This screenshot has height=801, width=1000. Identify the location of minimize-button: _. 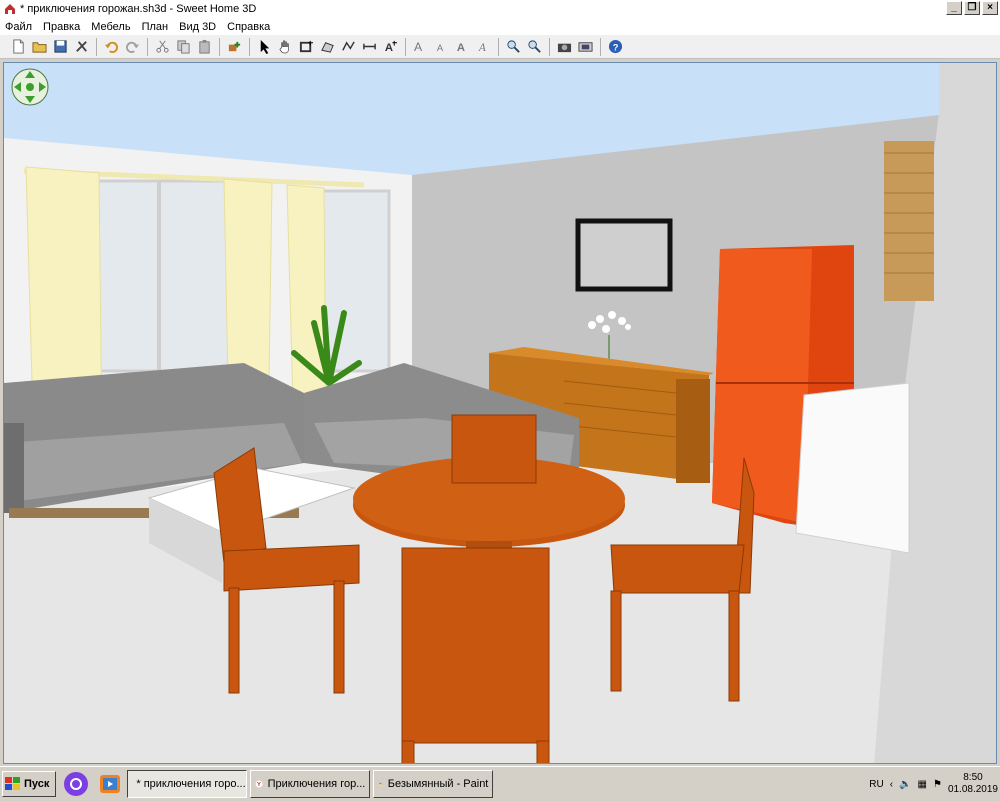
(954, 8).